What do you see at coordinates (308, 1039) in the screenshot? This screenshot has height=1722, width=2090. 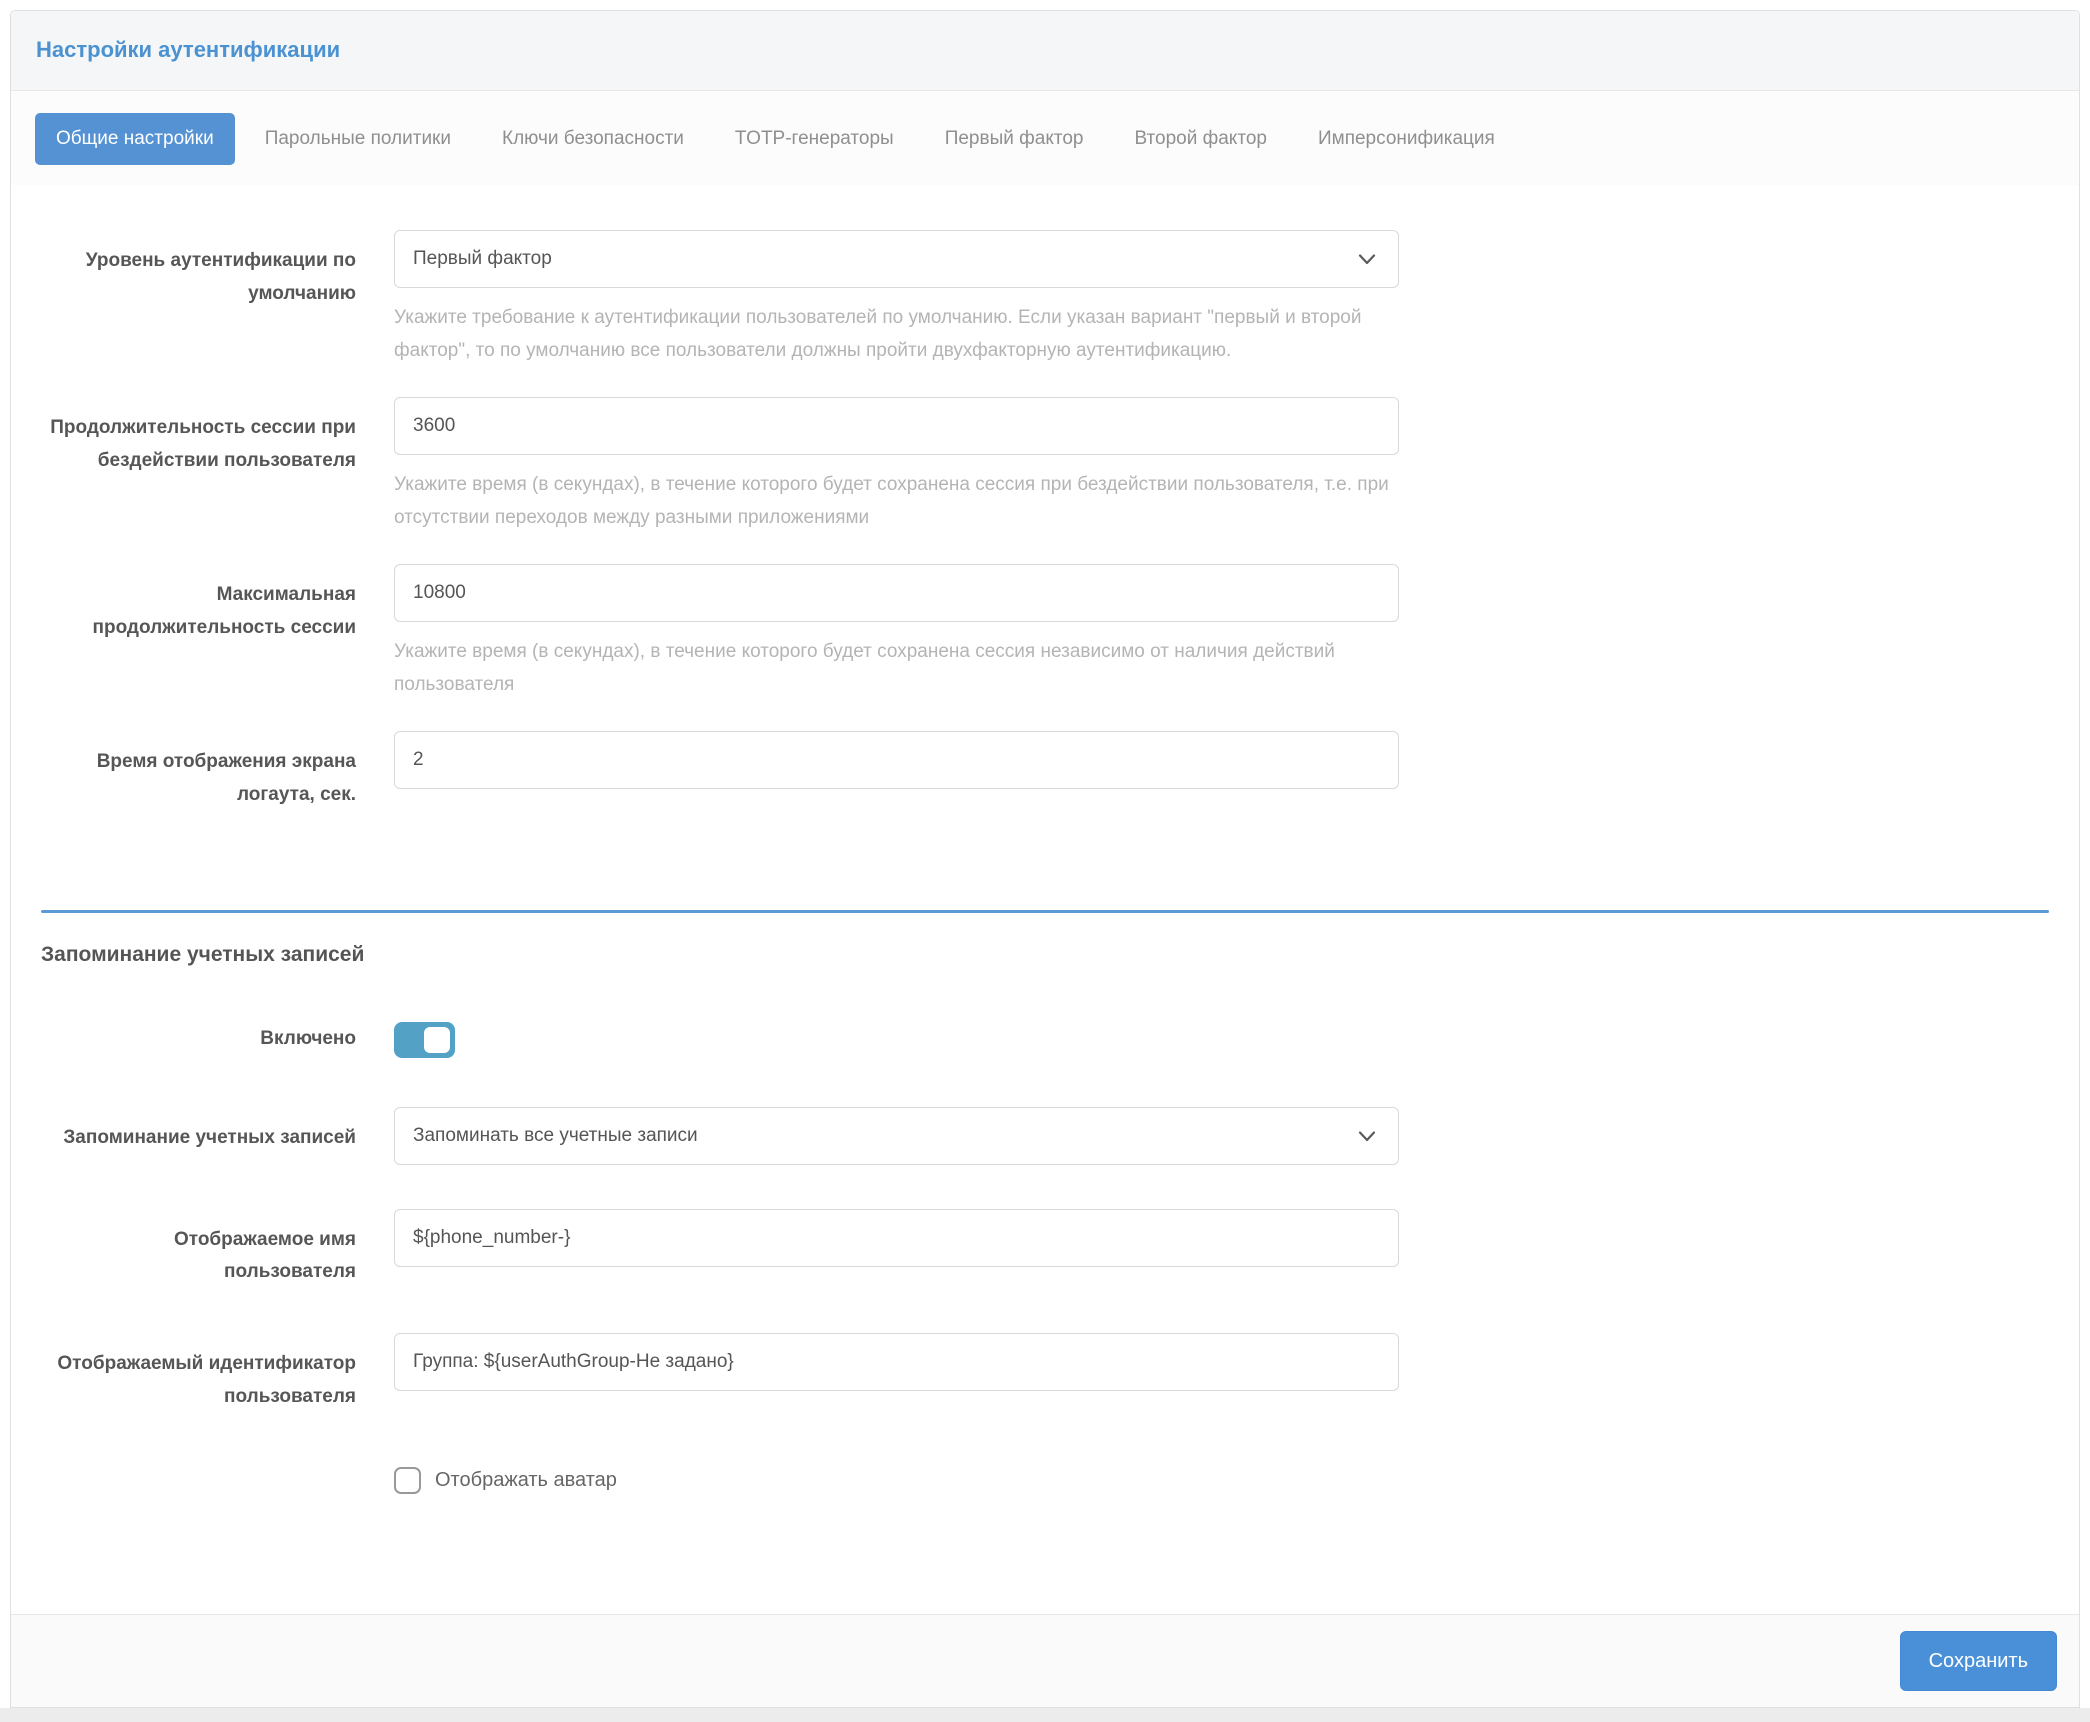 I see `enabled-label: Включено` at bounding box center [308, 1039].